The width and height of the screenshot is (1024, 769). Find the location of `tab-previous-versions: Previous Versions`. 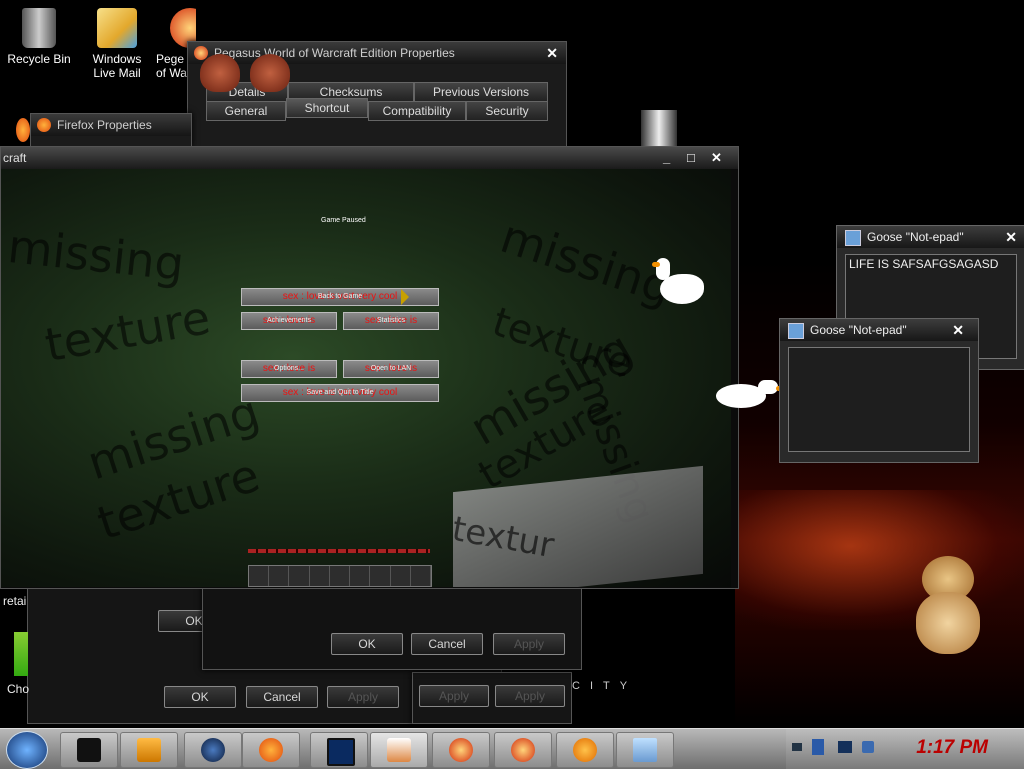

tab-previous-versions: Previous Versions is located at coordinates (481, 92).